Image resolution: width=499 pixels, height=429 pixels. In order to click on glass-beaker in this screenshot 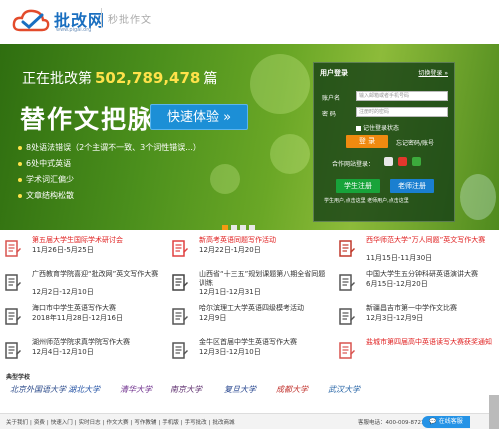, I will do `click(478, 197)`.